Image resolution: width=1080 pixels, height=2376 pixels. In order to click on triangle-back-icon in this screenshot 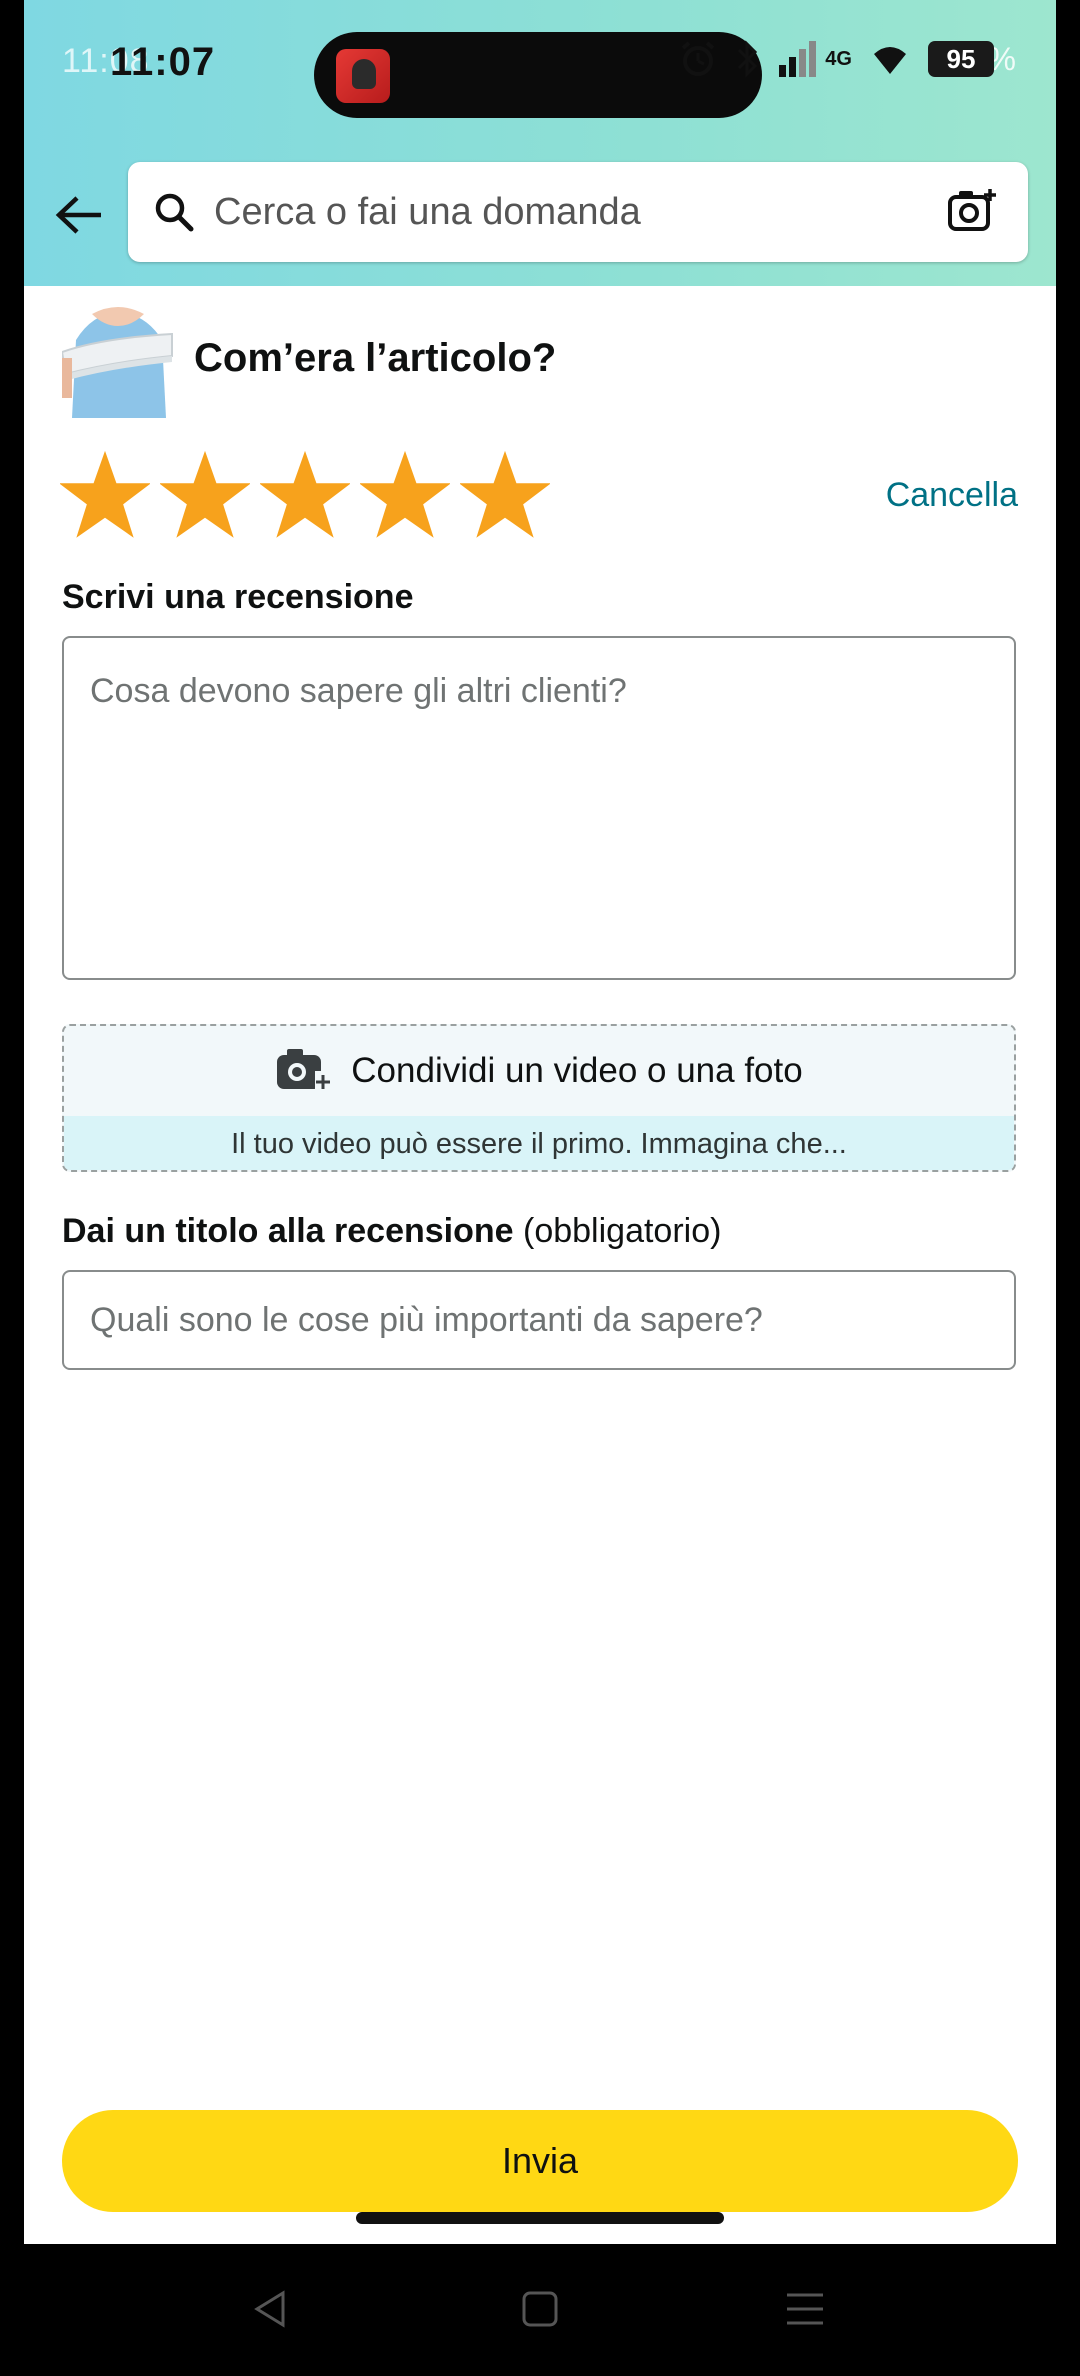, I will do `click(271, 2311)`.